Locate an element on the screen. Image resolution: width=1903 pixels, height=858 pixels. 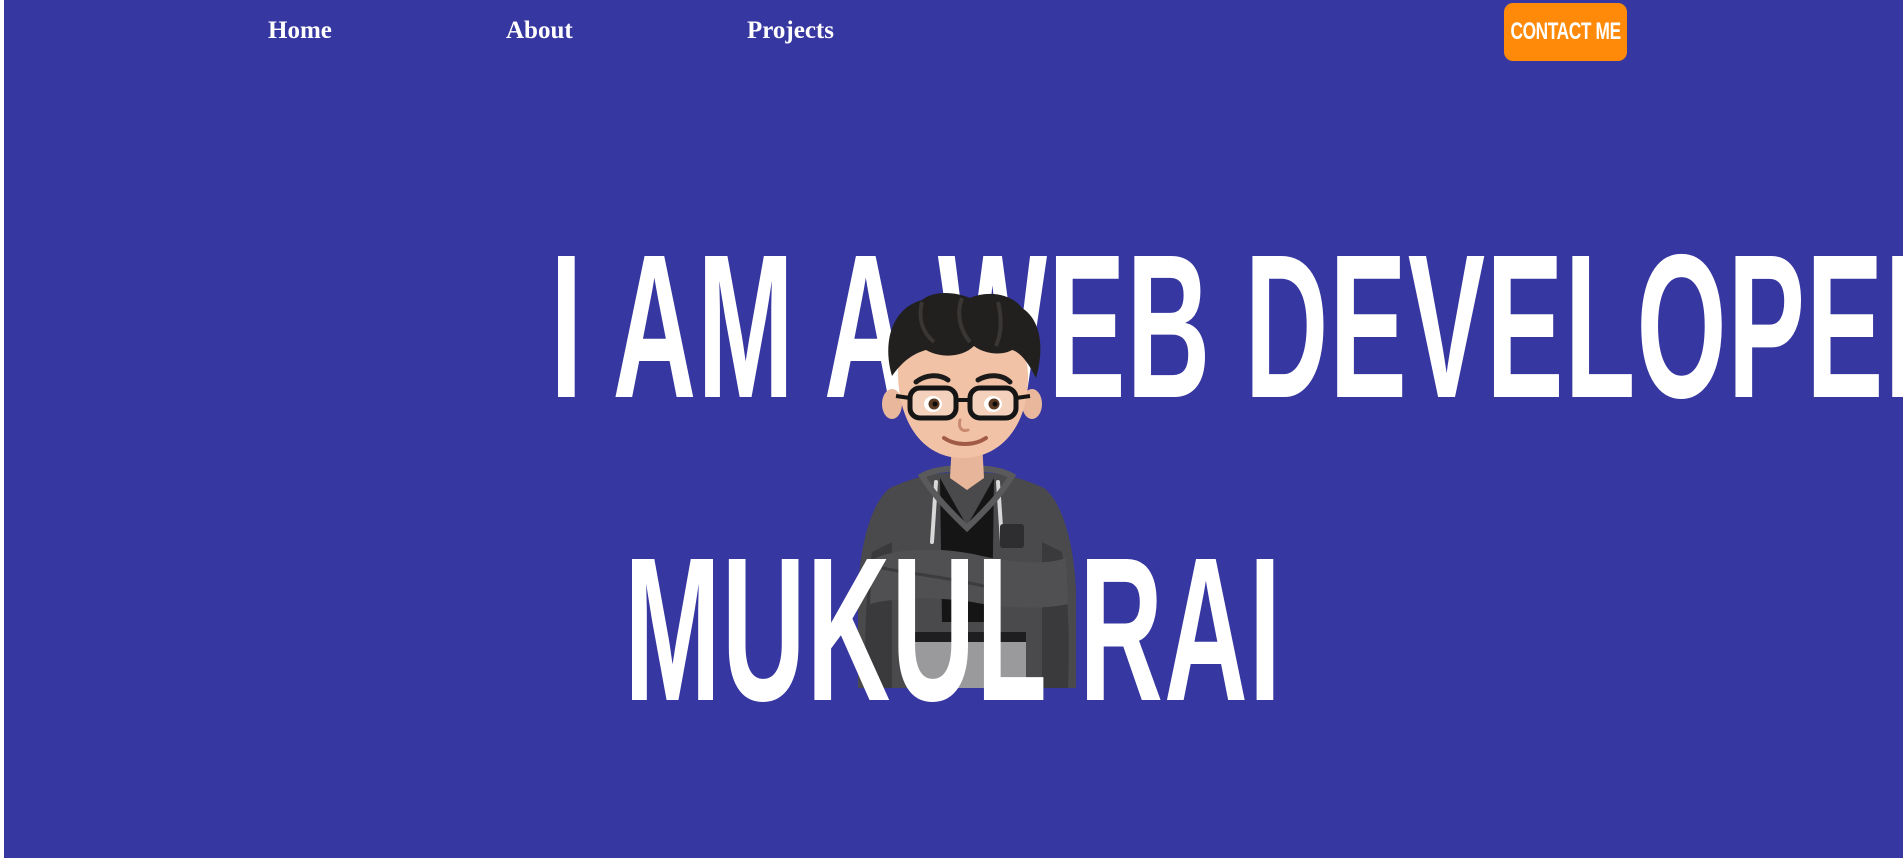
headline-name-text: MUKUL RAI is located at coordinates (953, 629).